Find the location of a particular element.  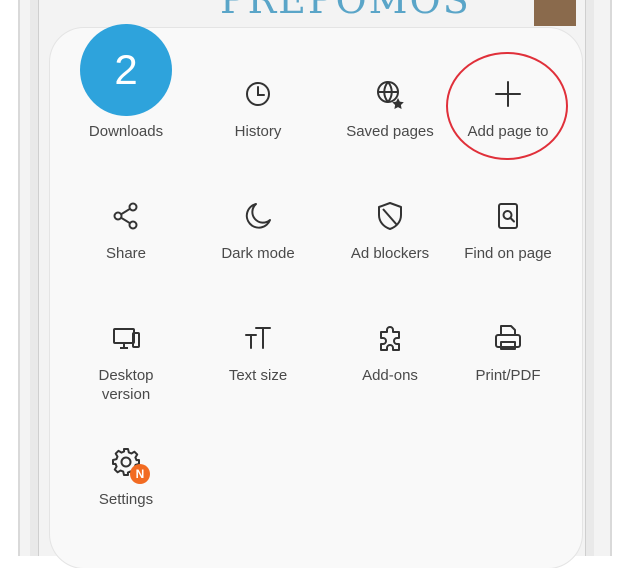

text-size-icon is located at coordinates (258, 338).